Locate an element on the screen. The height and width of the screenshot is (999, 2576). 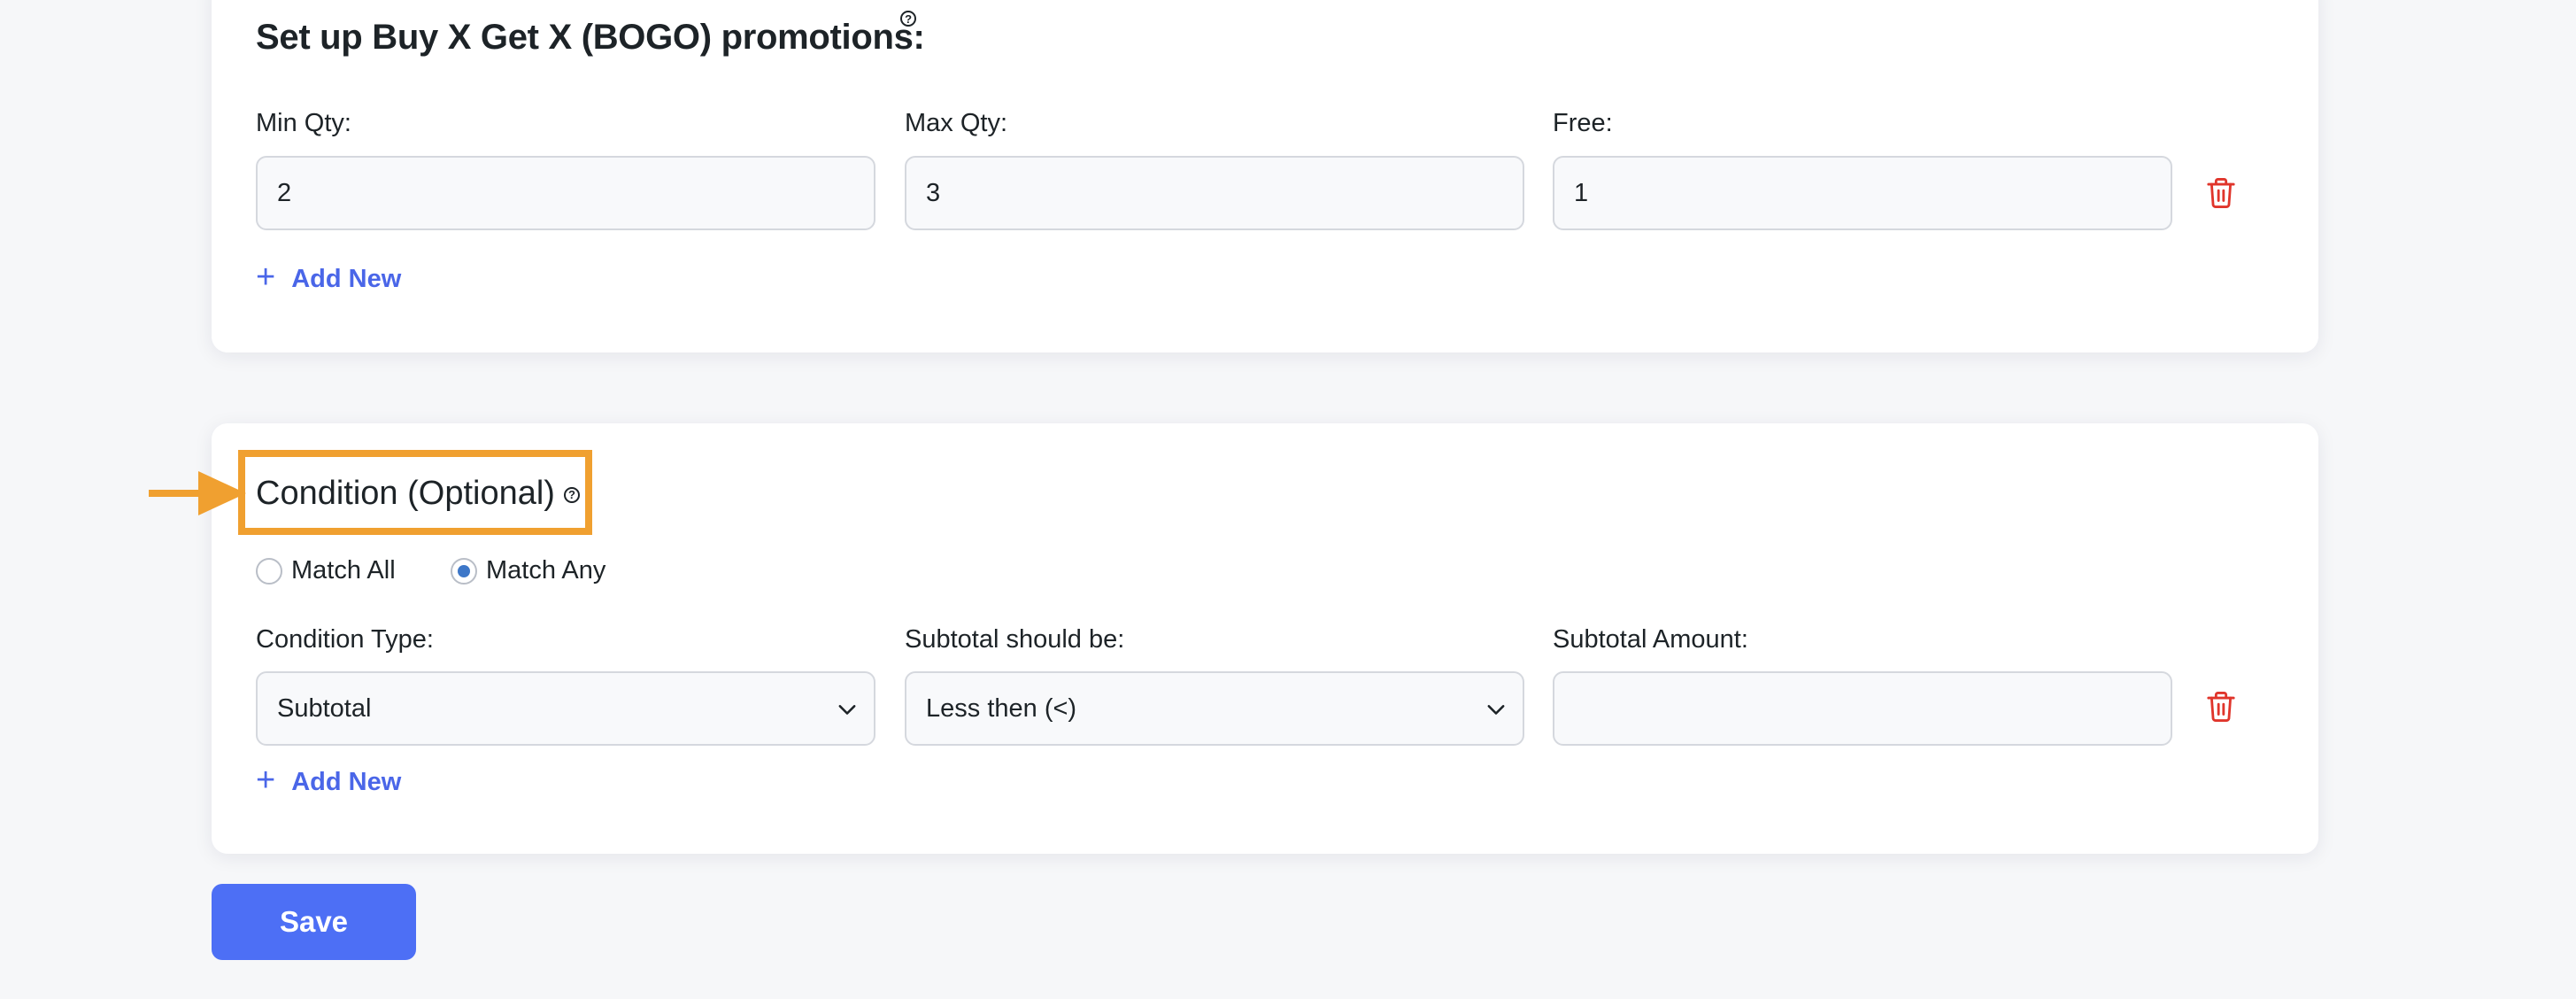
subtotal-operator-select: Less then (<) is located at coordinates (1214, 708).